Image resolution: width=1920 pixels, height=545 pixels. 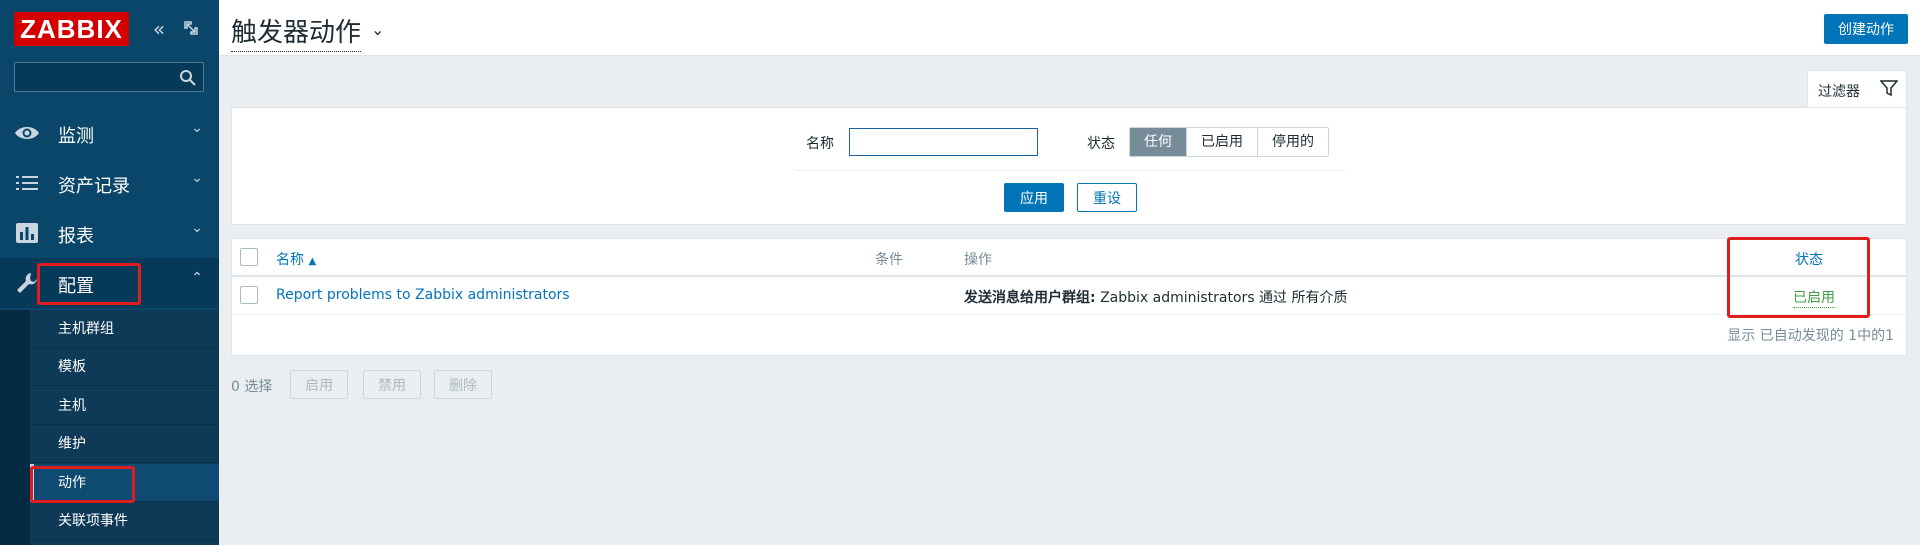 What do you see at coordinates (27, 233) in the screenshot?
I see `bar-chart-icon` at bounding box center [27, 233].